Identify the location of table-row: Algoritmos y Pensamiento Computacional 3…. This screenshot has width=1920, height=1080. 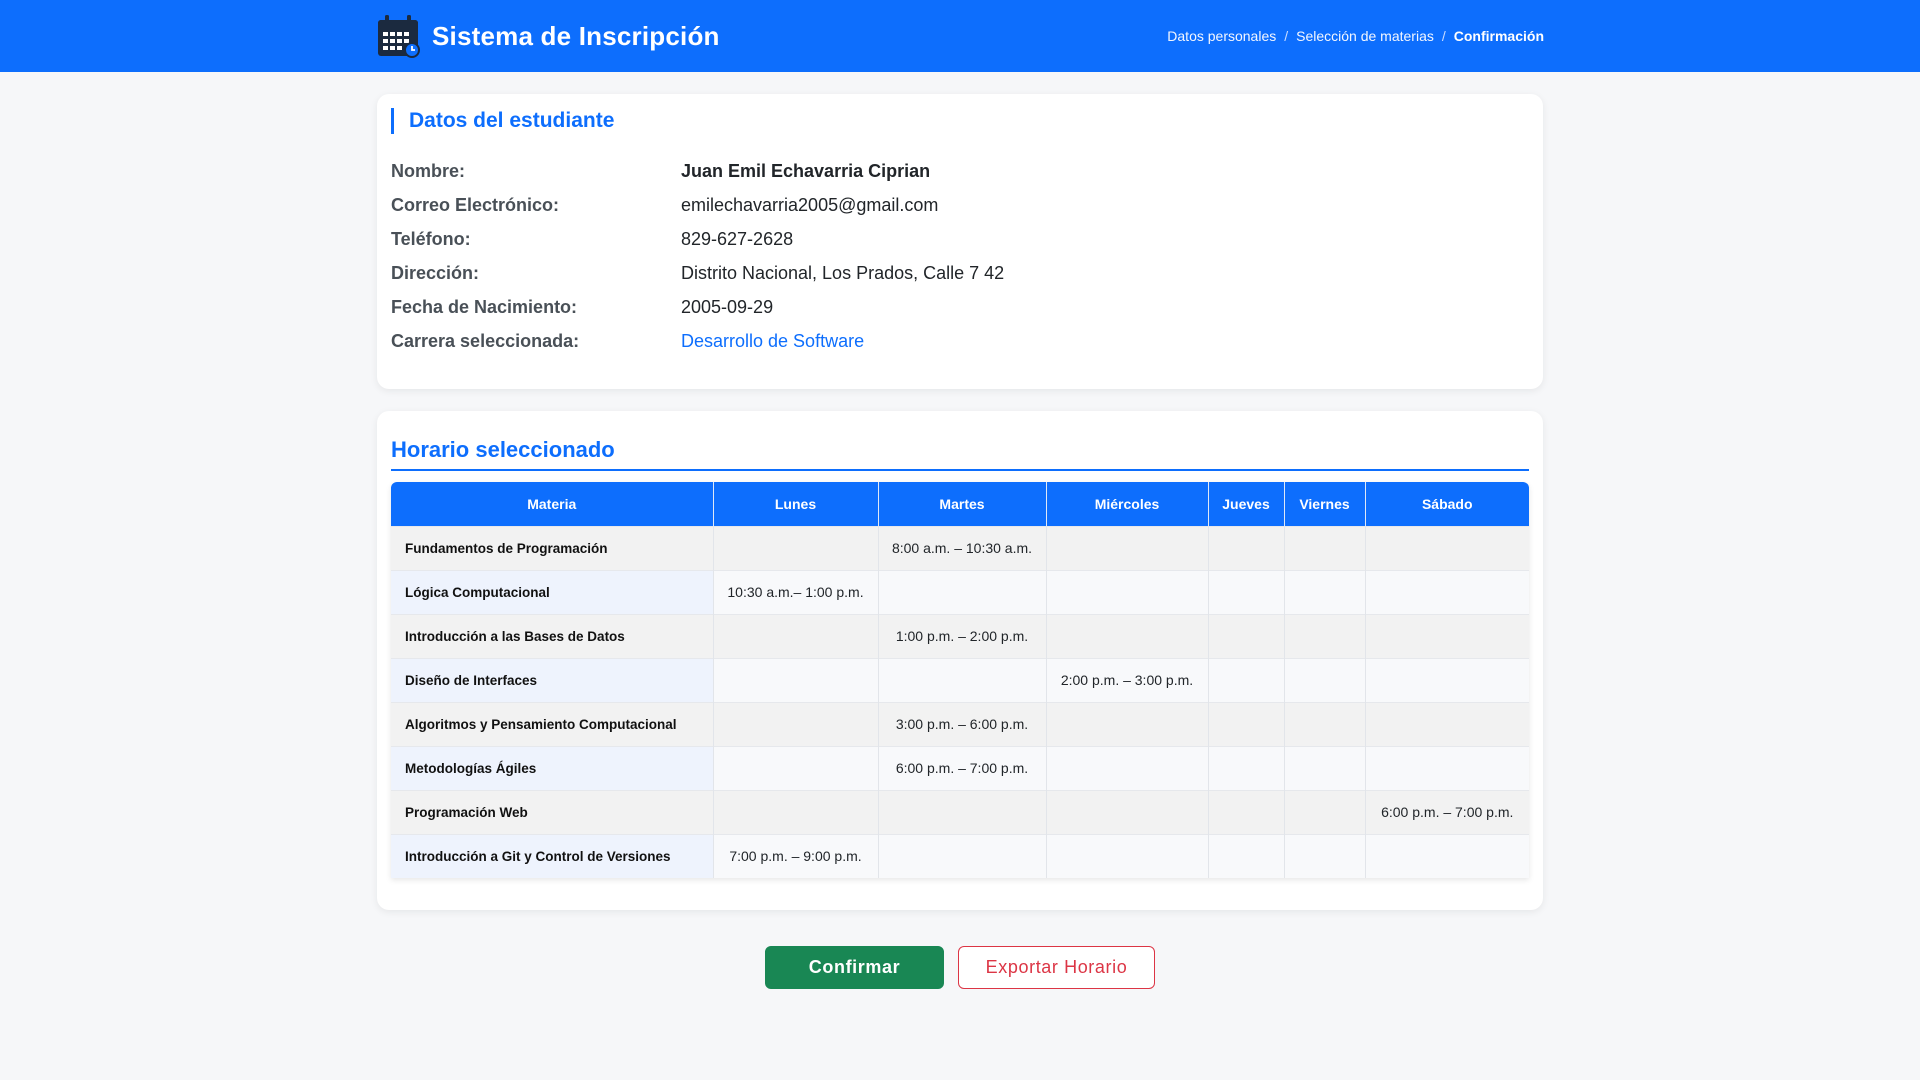
(960, 723).